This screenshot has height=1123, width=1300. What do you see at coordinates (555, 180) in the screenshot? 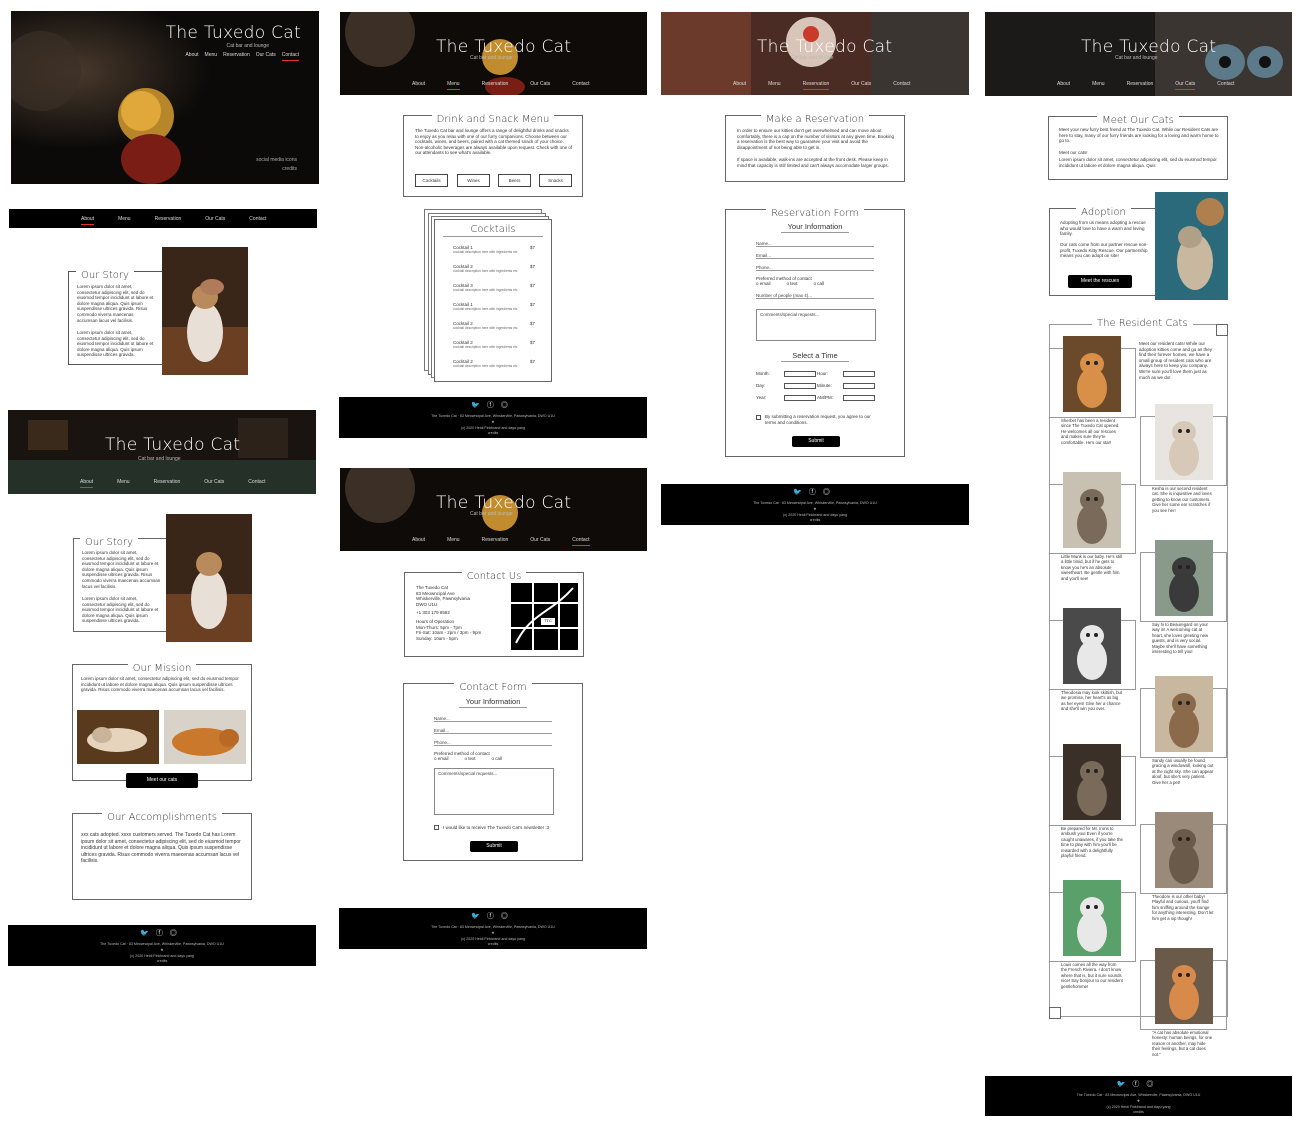
I see `category-snacks-button: Snacks` at bounding box center [555, 180].